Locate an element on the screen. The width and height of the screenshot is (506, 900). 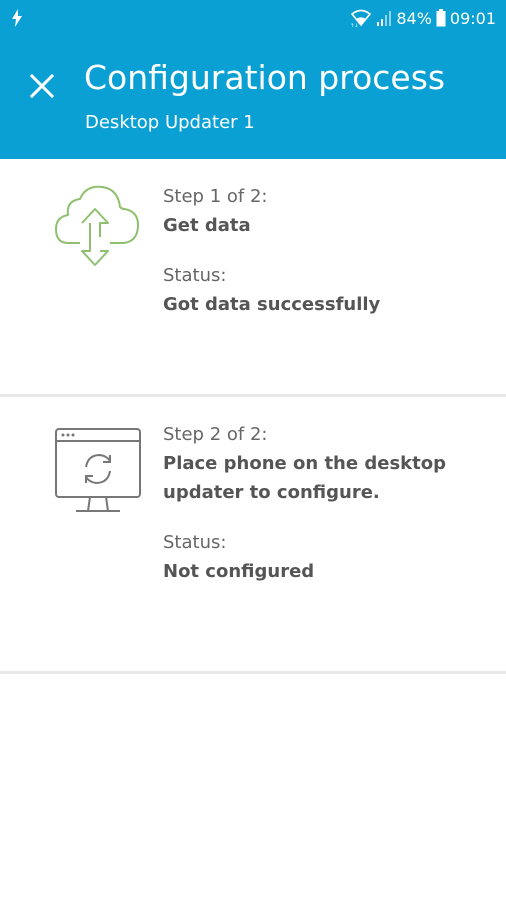
page-title: Configuration process is located at coordinates (265, 77).